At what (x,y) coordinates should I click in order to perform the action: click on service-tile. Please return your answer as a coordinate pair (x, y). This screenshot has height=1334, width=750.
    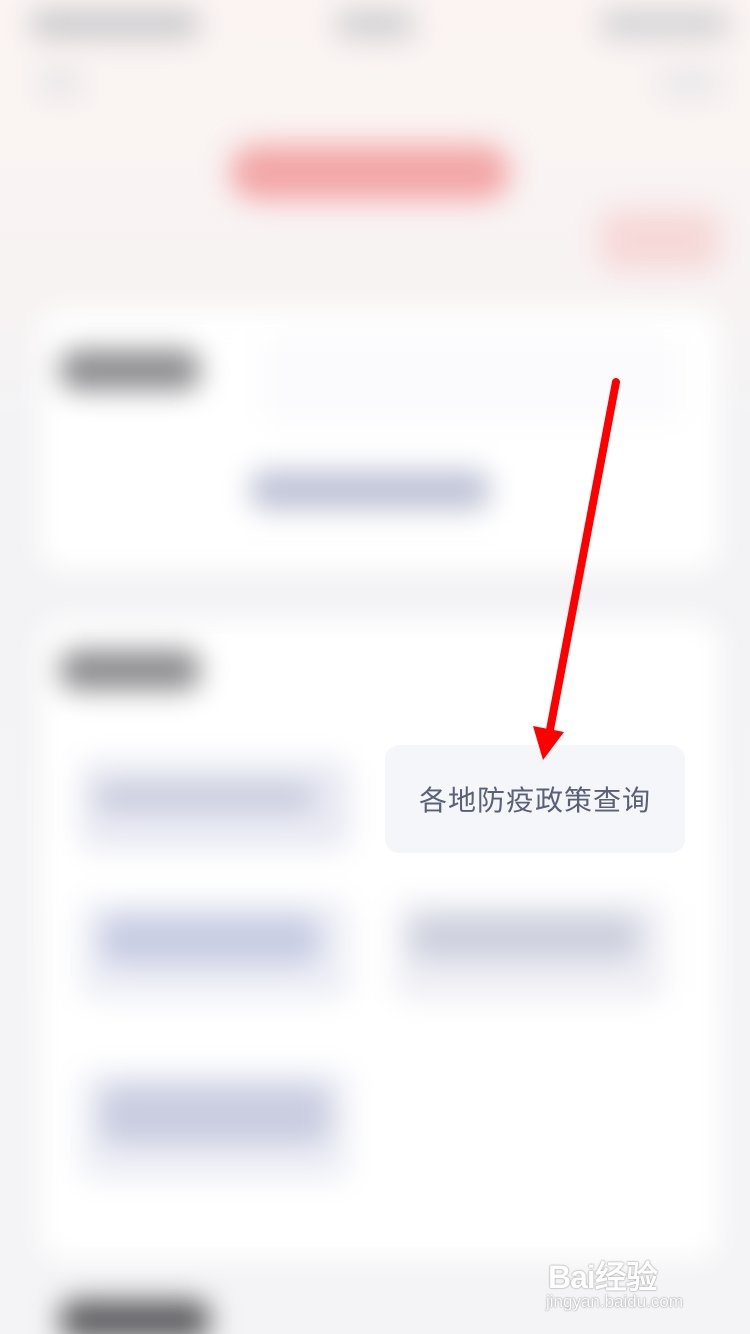
    Looking at the image, I should click on (590, 1130).